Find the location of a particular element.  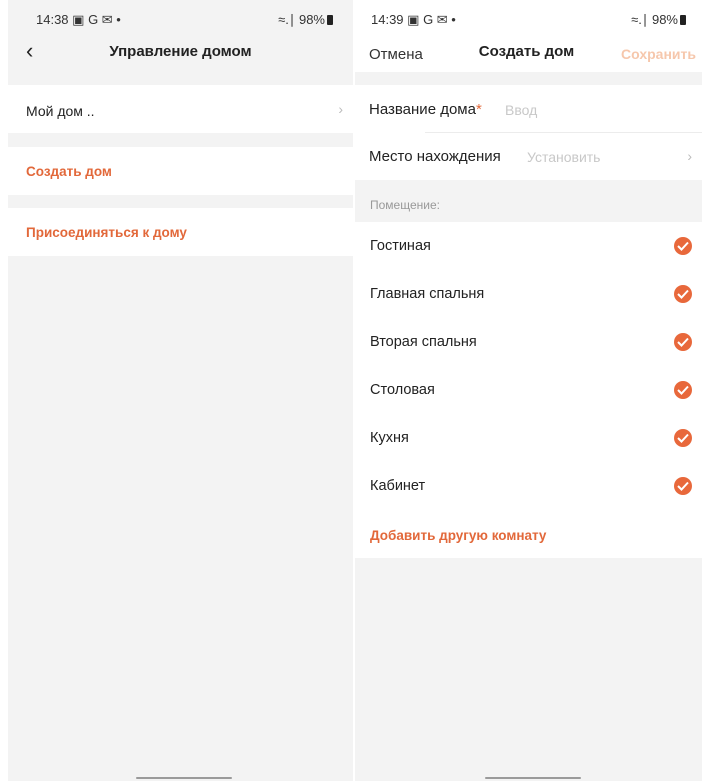

room-name: Кабинет is located at coordinates (398, 486).